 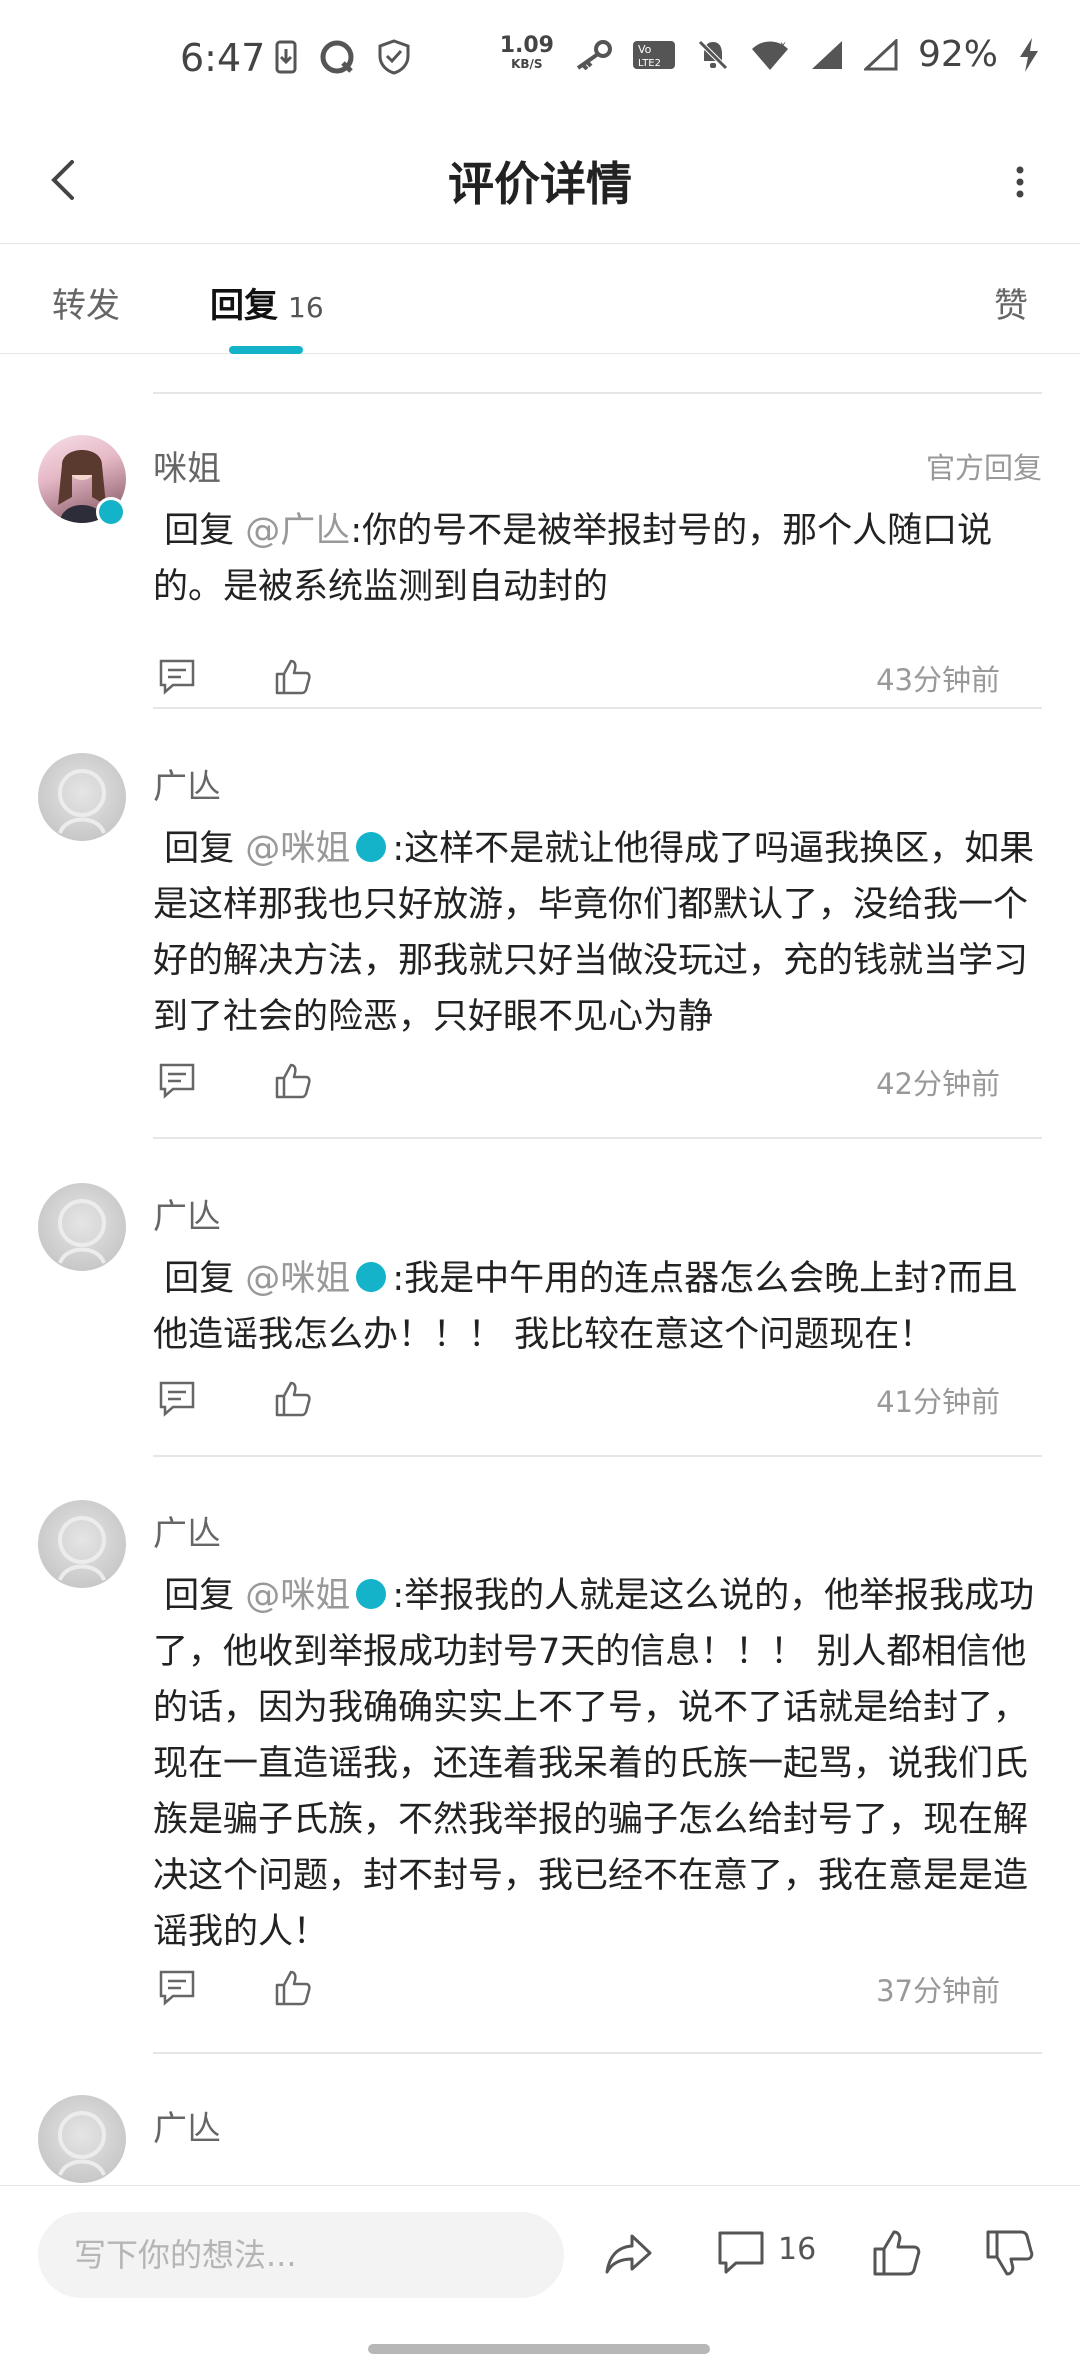 What do you see at coordinates (629, 2253) in the screenshot?
I see `share-icon` at bounding box center [629, 2253].